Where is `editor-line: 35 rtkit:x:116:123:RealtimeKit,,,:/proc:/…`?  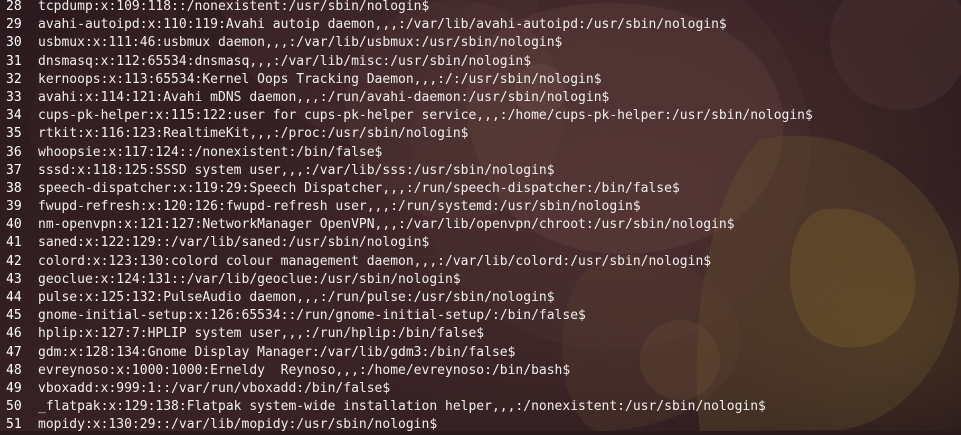 editor-line: 35 rtkit:x:116:123:RealtimeKit,,,:/proc:/… is located at coordinates (480, 134).